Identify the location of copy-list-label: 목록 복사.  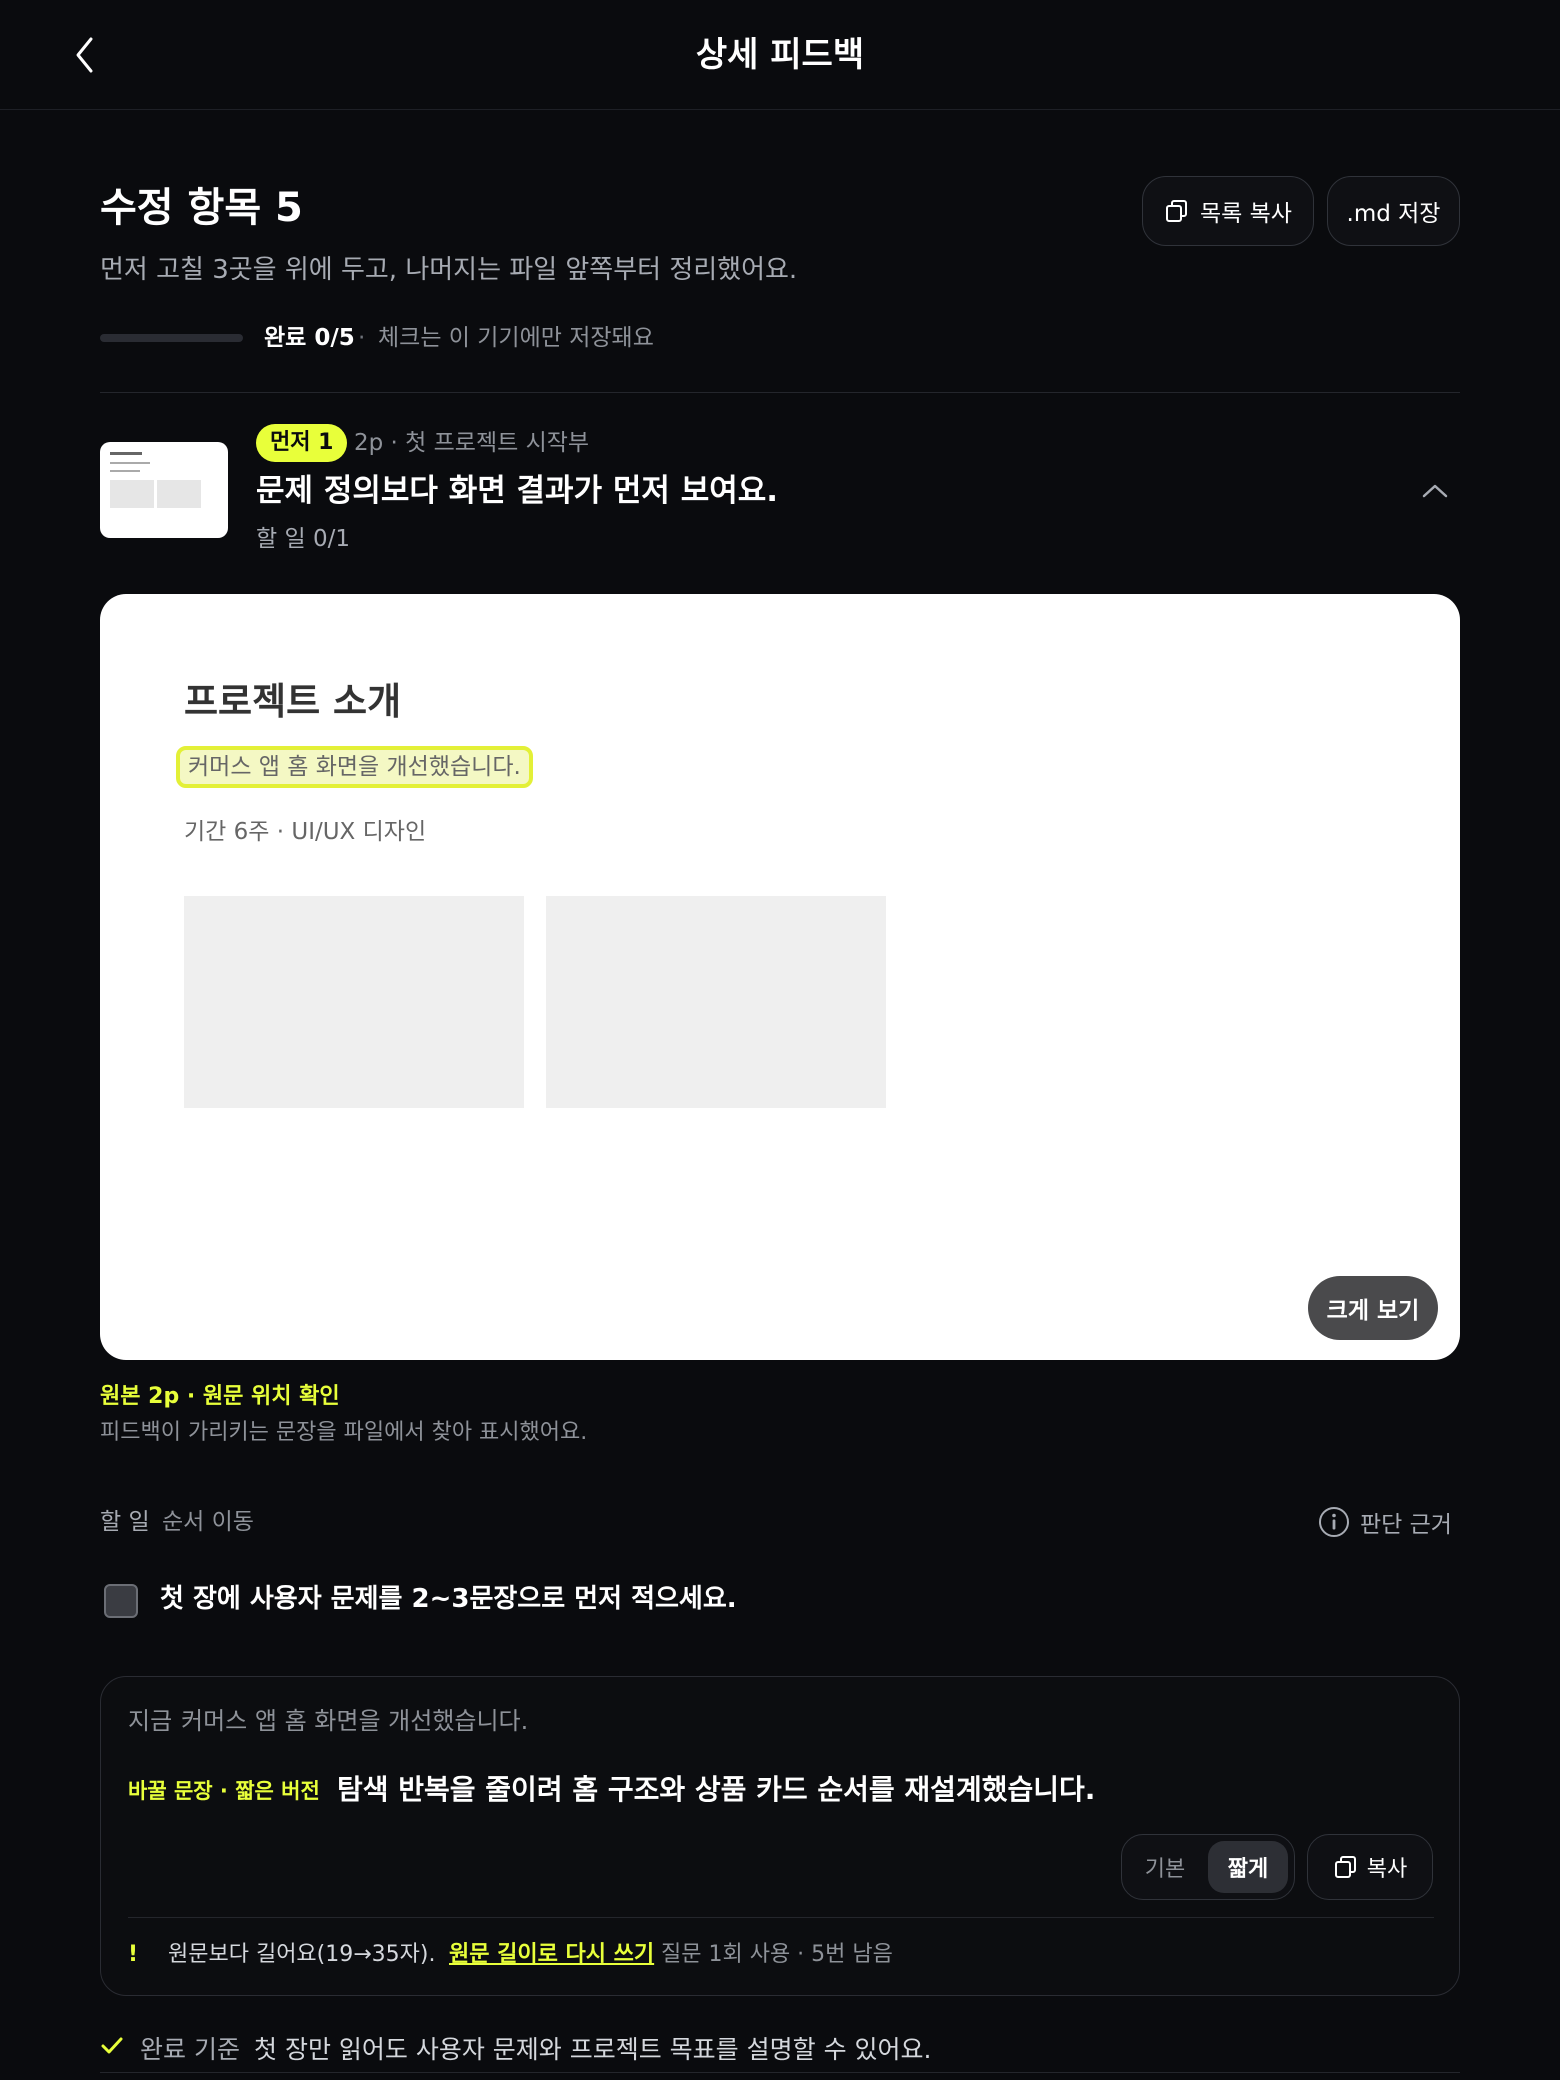
(1246, 214).